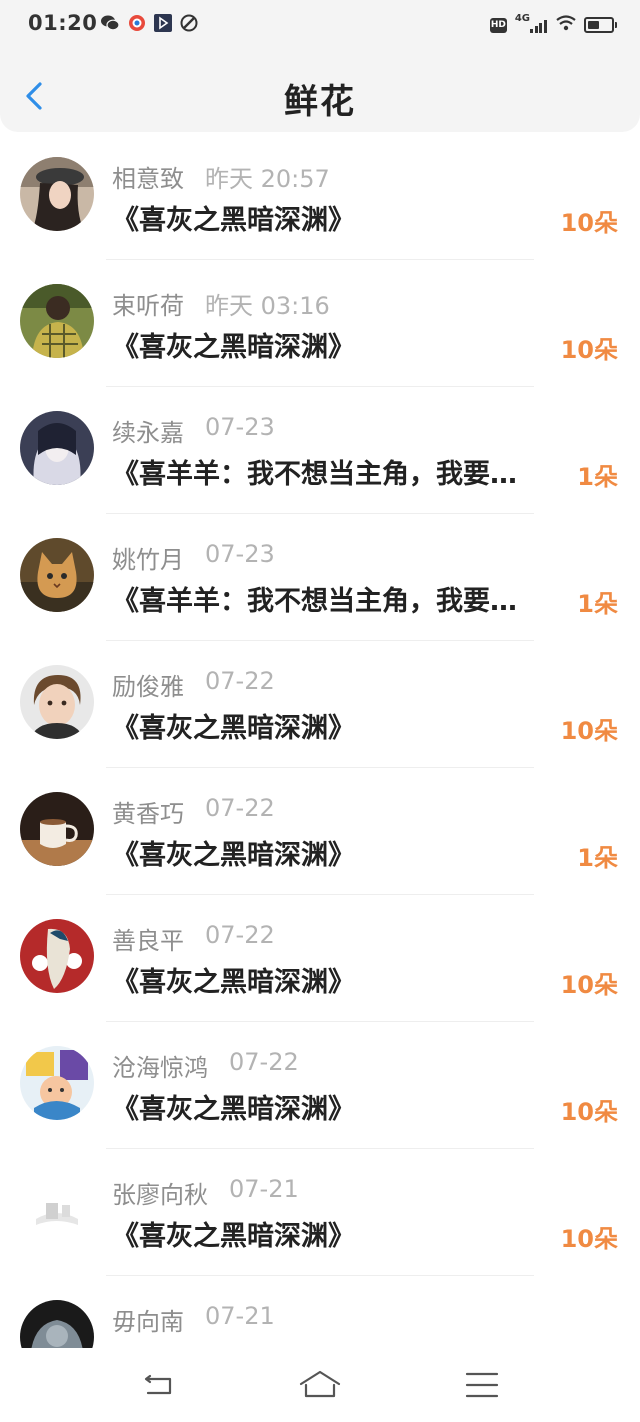  What do you see at coordinates (320, 102) in the screenshot?
I see `page-title: 鲜花` at bounding box center [320, 102].